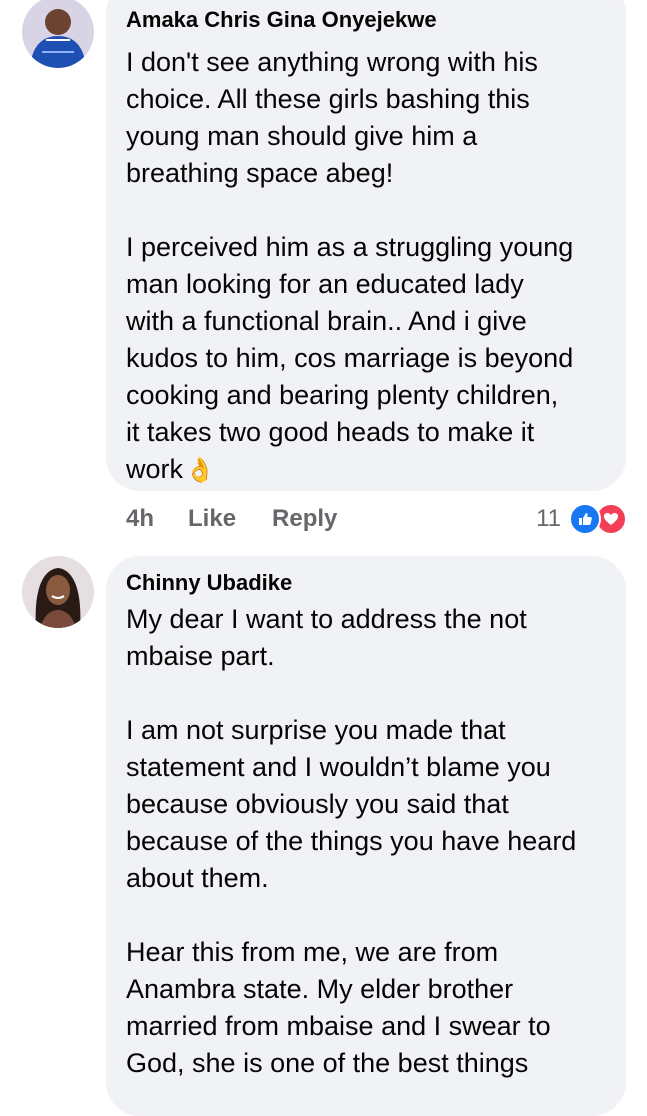  I want to click on woman-in-blue-lace-avatar, so click(58, 34).